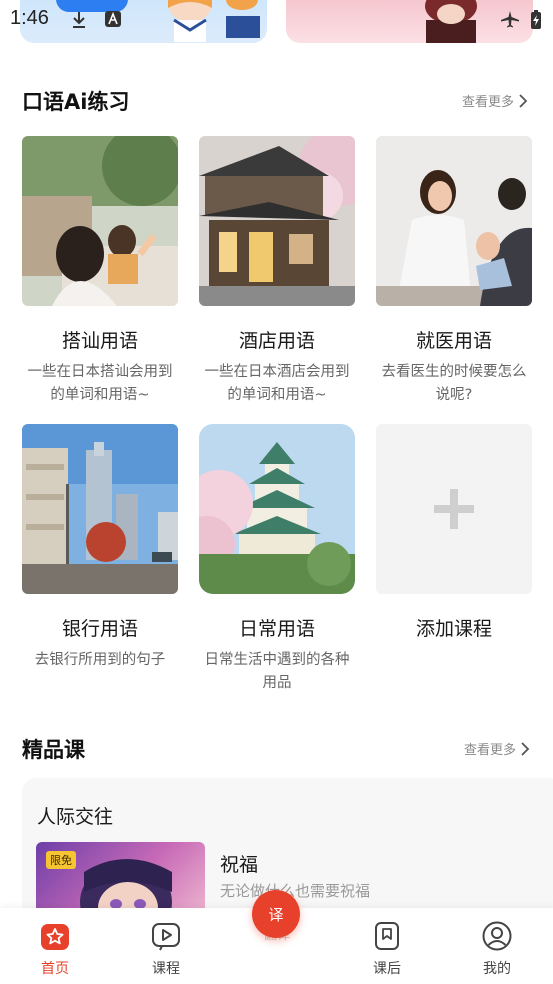 This screenshot has height=984, width=553. I want to click on course-title: 日常用语, so click(276, 629).